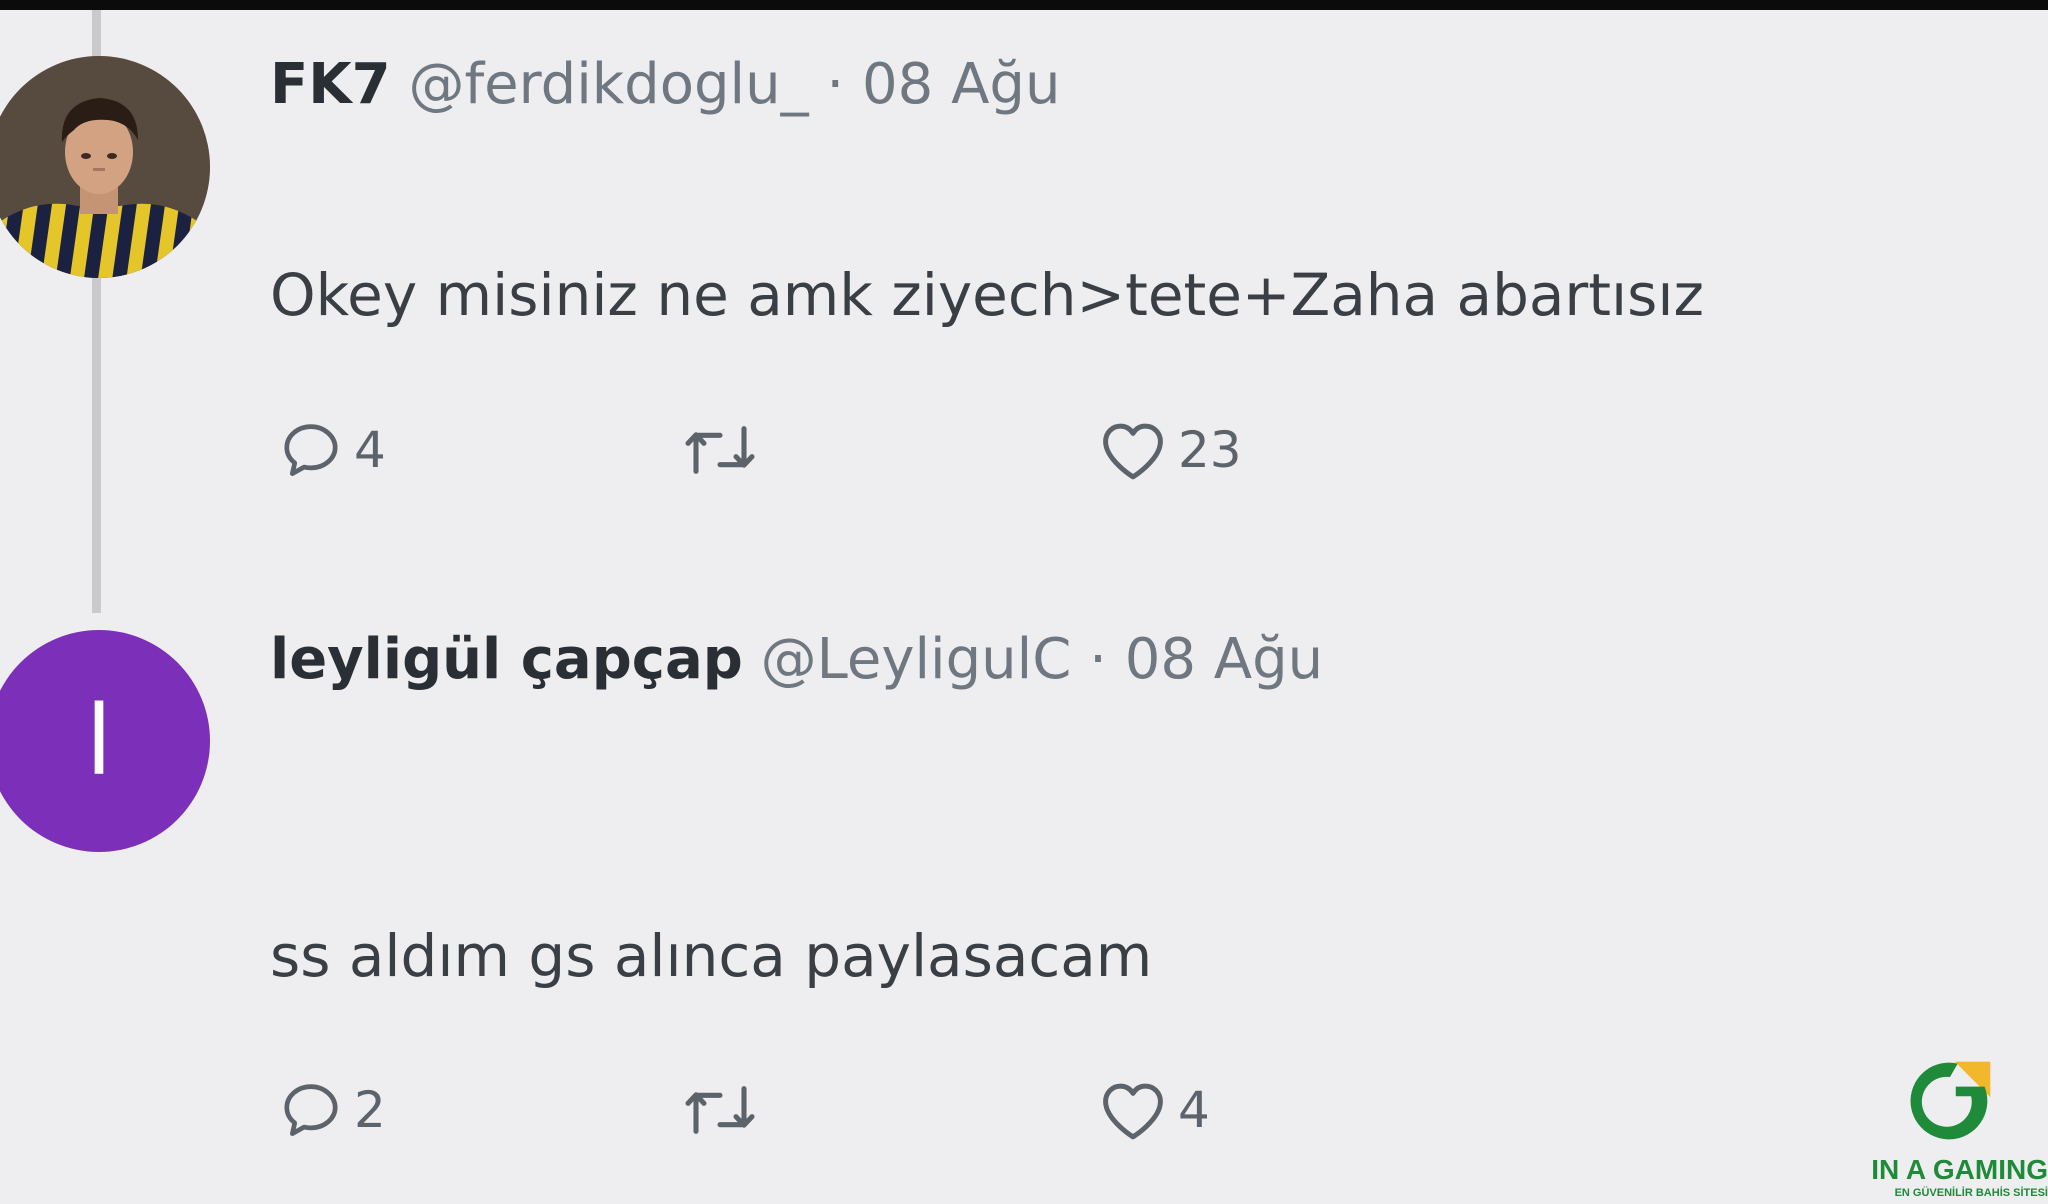  I want to click on avatar, so click(105, 167).